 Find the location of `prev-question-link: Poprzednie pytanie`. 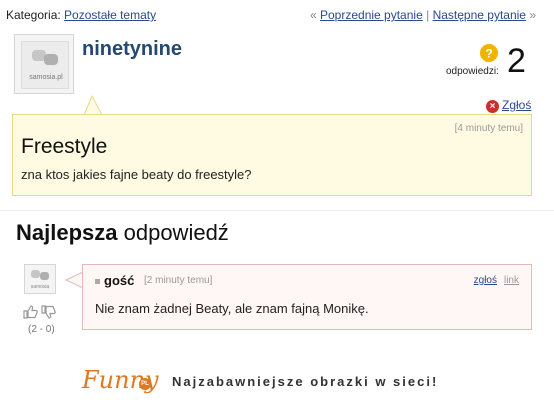

prev-question-link: Poprzednie pytanie is located at coordinates (371, 15).